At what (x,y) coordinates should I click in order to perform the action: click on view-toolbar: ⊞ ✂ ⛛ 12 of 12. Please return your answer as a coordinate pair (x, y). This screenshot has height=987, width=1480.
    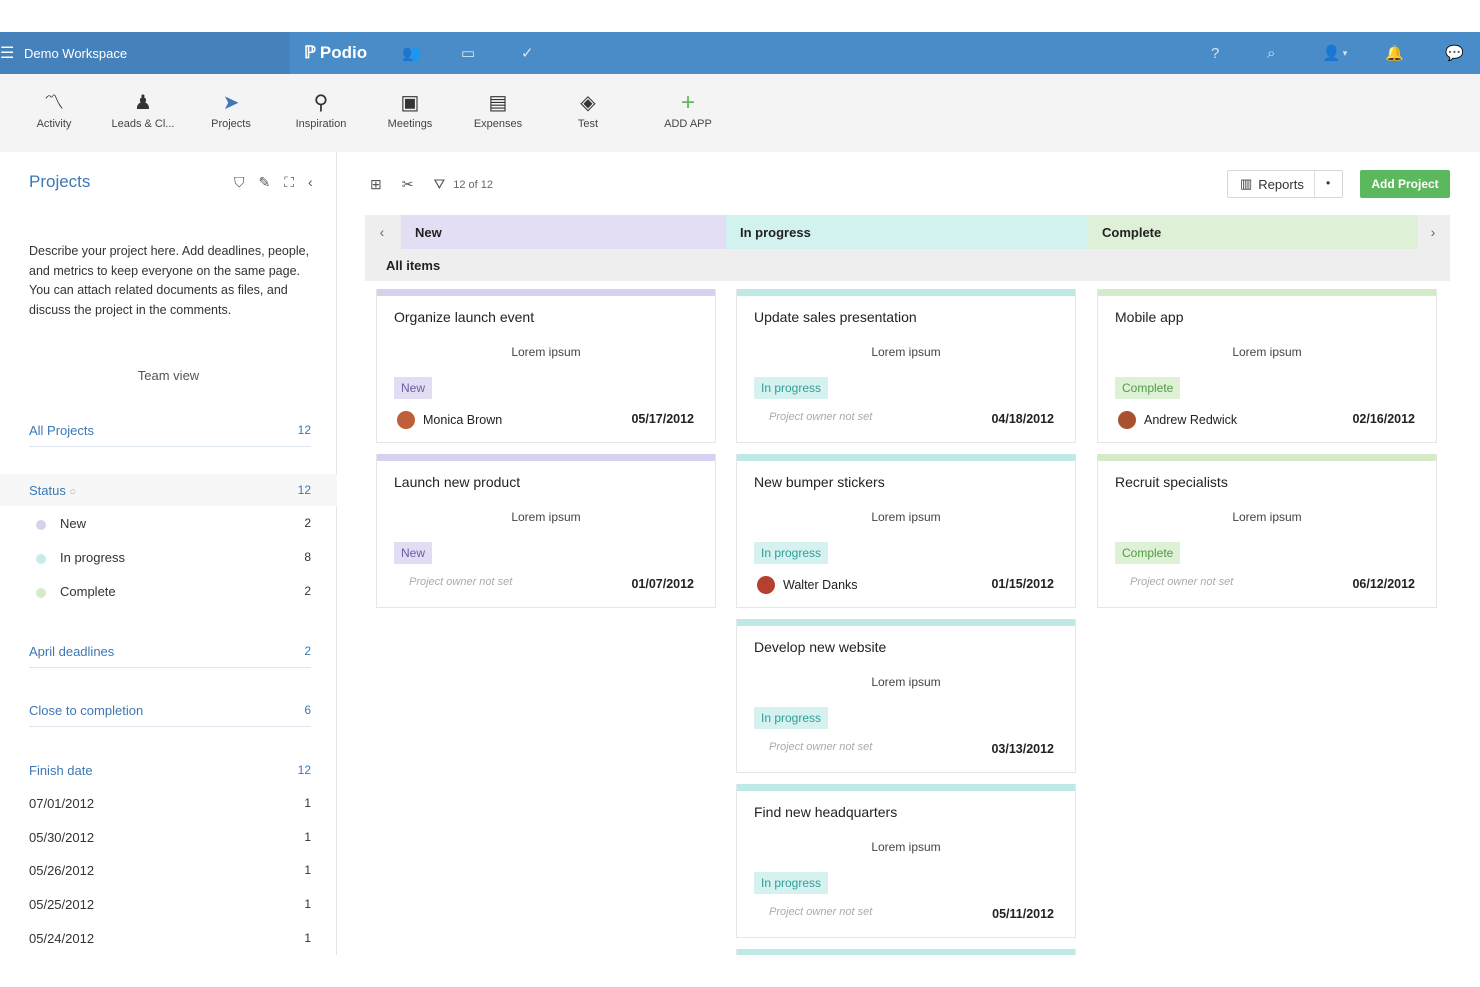
    Looking at the image, I should click on (431, 184).